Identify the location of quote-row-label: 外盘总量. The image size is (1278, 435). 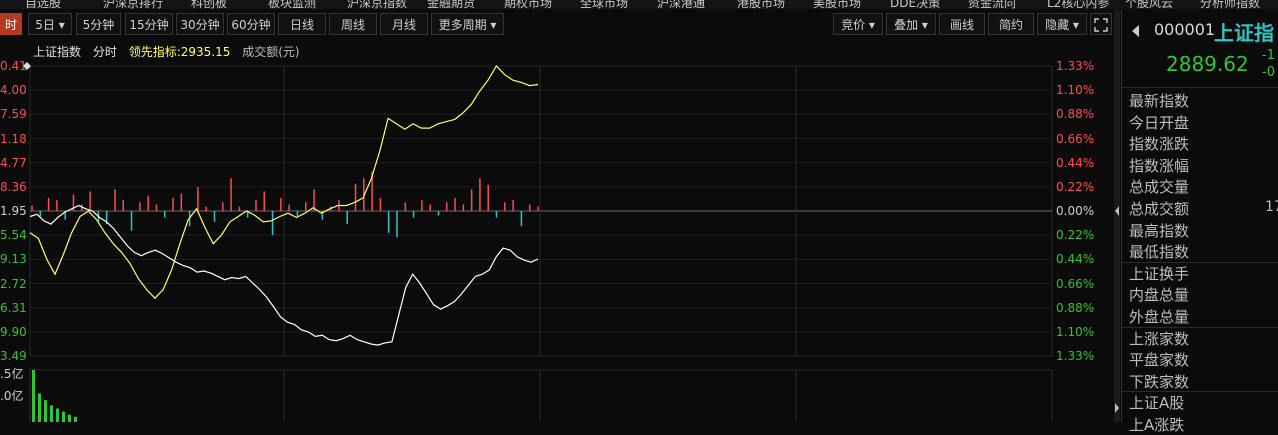
(1159, 317).